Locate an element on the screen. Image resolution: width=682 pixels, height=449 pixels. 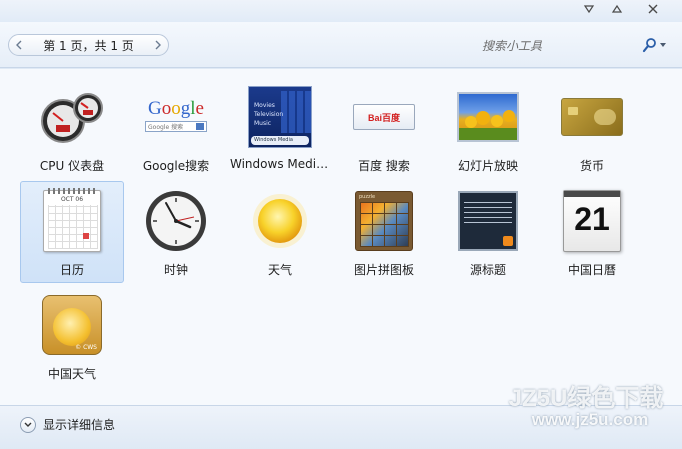
gadget-slideshow: 幻灯片放映 is located at coordinates (488, 128).